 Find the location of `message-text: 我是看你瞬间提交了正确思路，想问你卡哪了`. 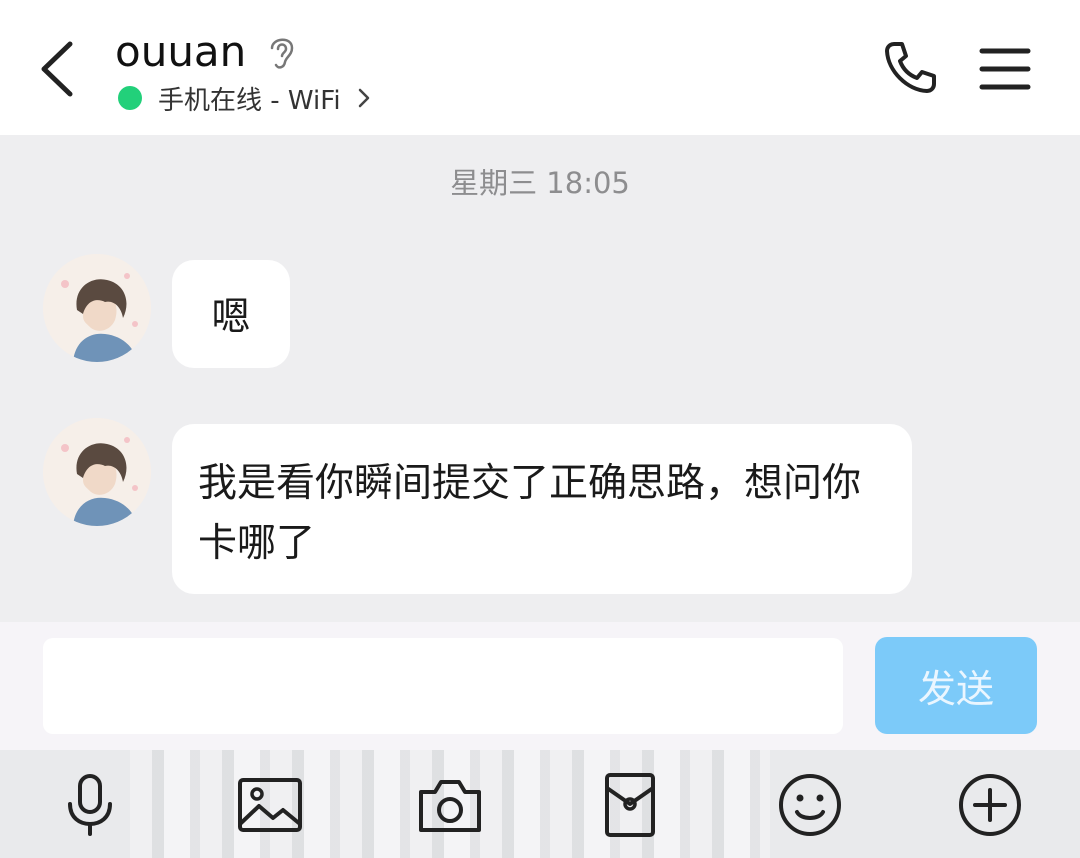

message-text: 我是看你瞬间提交了正确思路，想问你卡哪了 is located at coordinates (530, 513).